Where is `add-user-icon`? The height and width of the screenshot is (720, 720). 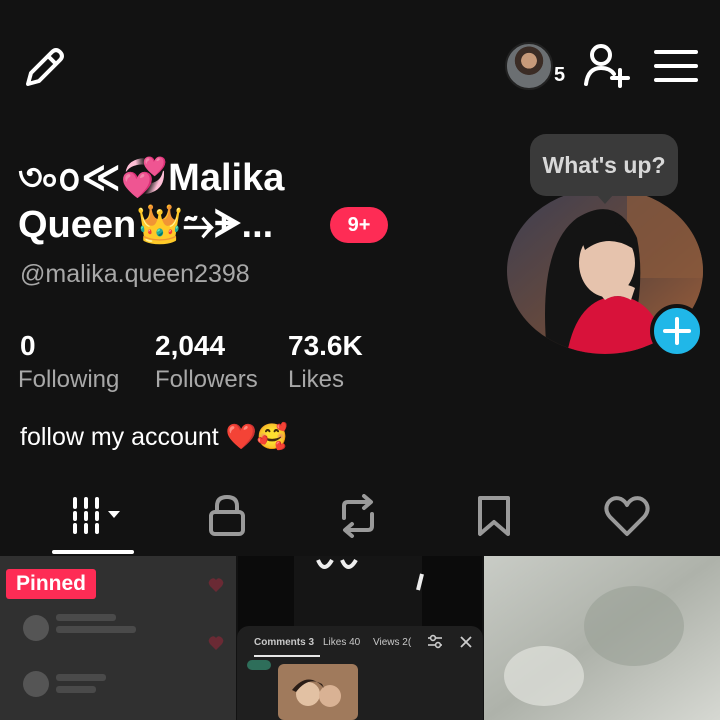 add-user-icon is located at coordinates (607, 66).